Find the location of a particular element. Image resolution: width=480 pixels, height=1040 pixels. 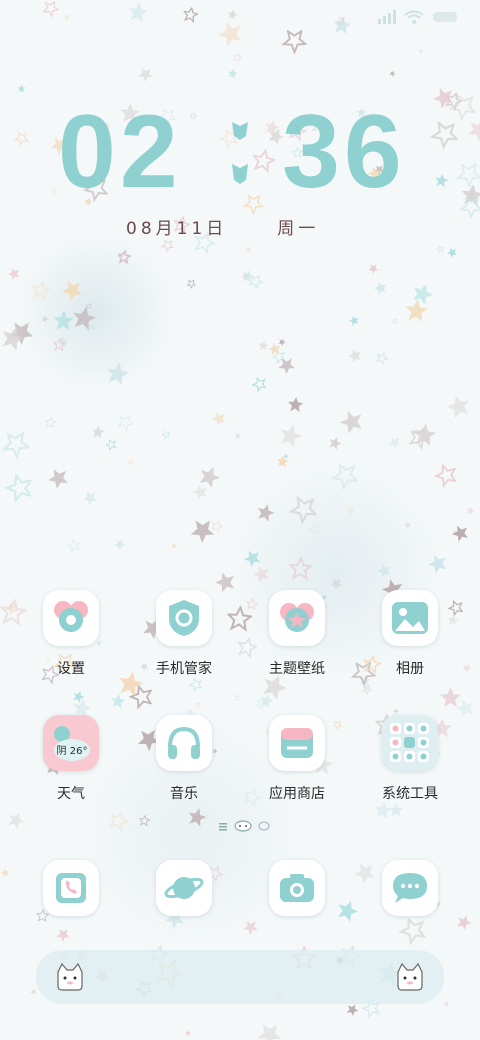

clock-widget: 02 36 is located at coordinates (240, 155).